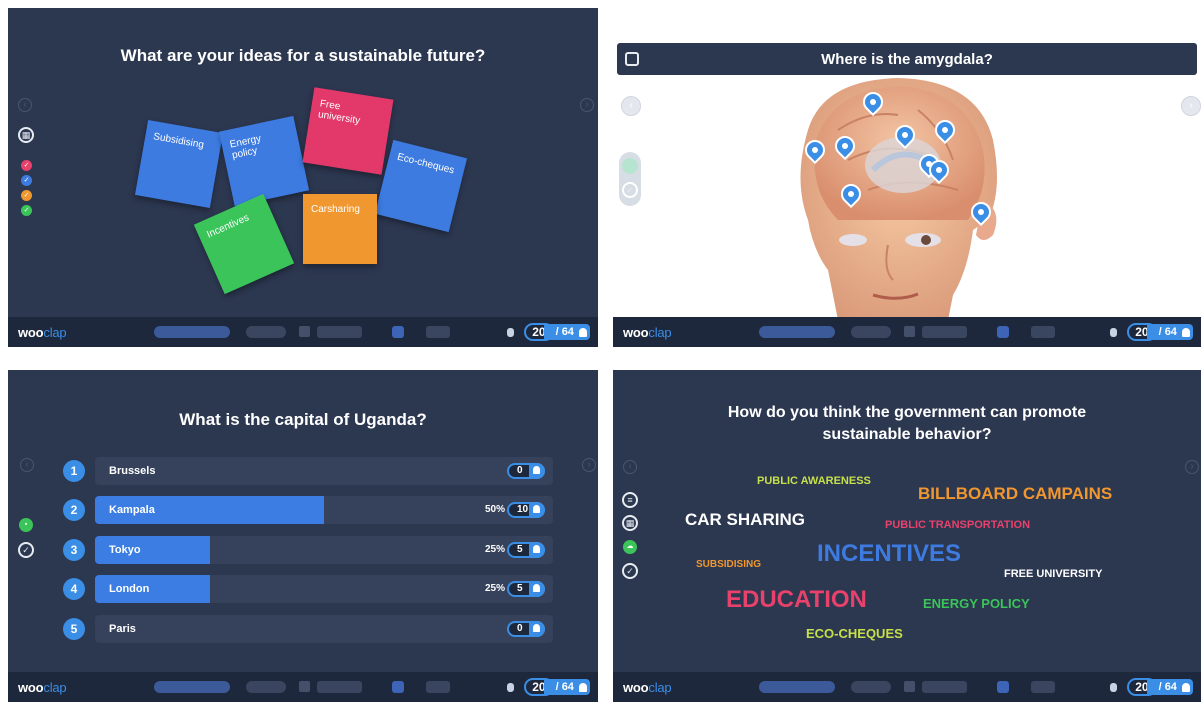  I want to click on sticky-note: Incentives, so click(244, 244).